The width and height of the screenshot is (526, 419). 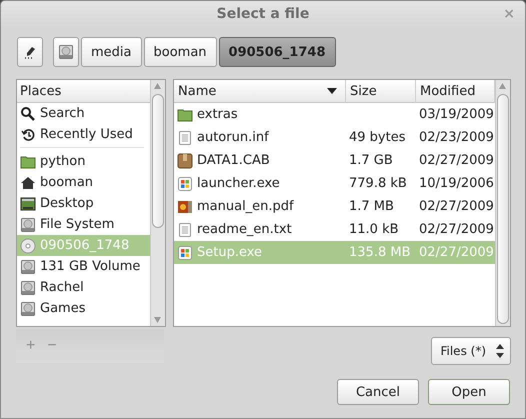 What do you see at coordinates (28, 114) in the screenshot?
I see `search-icon` at bounding box center [28, 114].